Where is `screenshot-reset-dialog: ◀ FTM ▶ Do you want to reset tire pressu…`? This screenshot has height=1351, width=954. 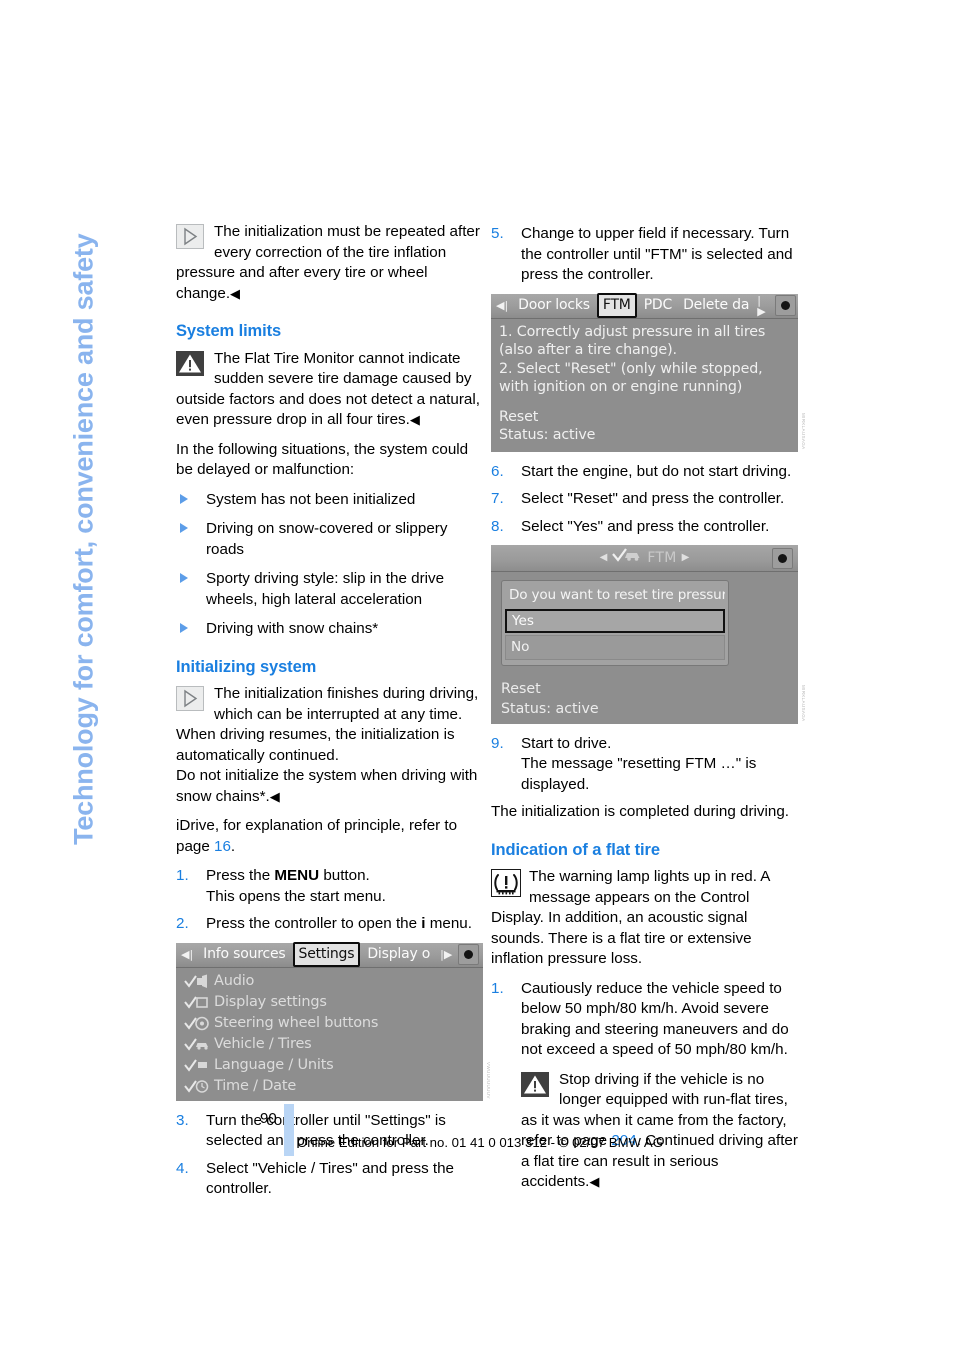 screenshot-reset-dialog: ◀ FTM ▶ Do you want to reset tire pressu… is located at coordinates (648, 634).